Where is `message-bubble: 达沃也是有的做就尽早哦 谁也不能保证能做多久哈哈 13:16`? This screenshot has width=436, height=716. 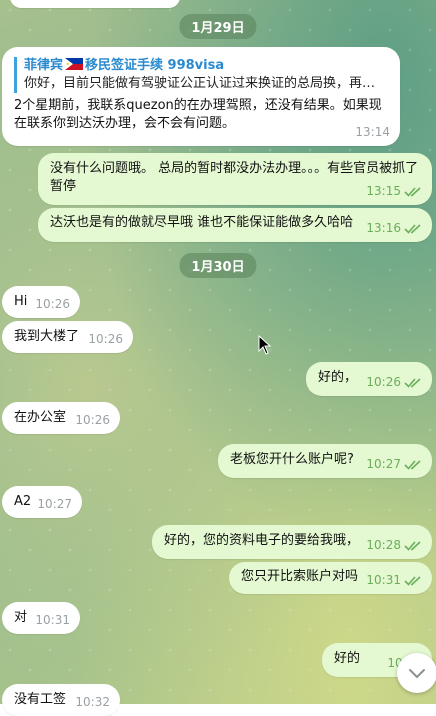 message-bubble: 达沃也是有的做就尽早哦 谁也不能保证能做多久哈哈 13:16 is located at coordinates (235, 225).